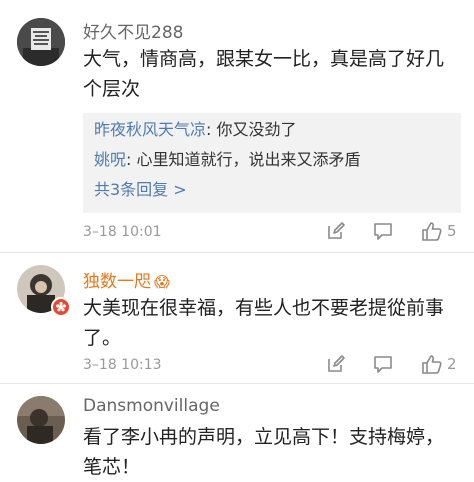  Describe the element at coordinates (452, 231) in the screenshot. I see `like-count: 5` at that location.